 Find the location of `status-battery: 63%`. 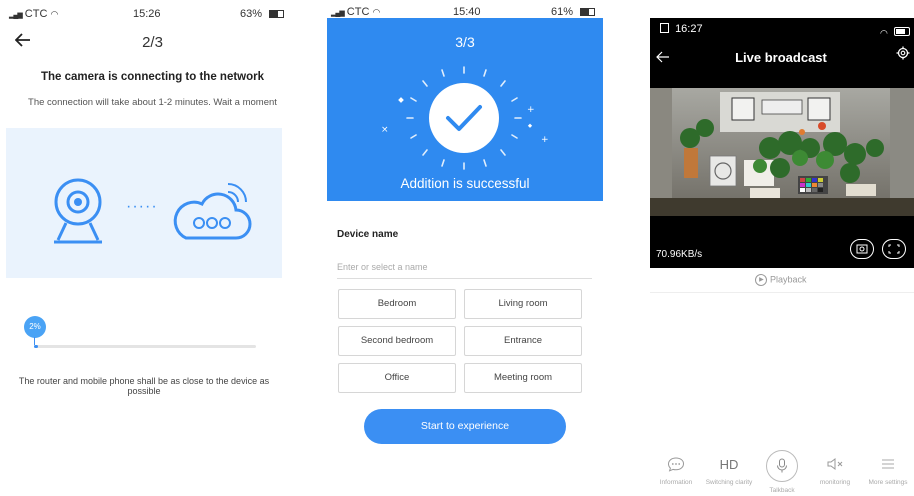

status-battery: 63% is located at coordinates (262, 14).